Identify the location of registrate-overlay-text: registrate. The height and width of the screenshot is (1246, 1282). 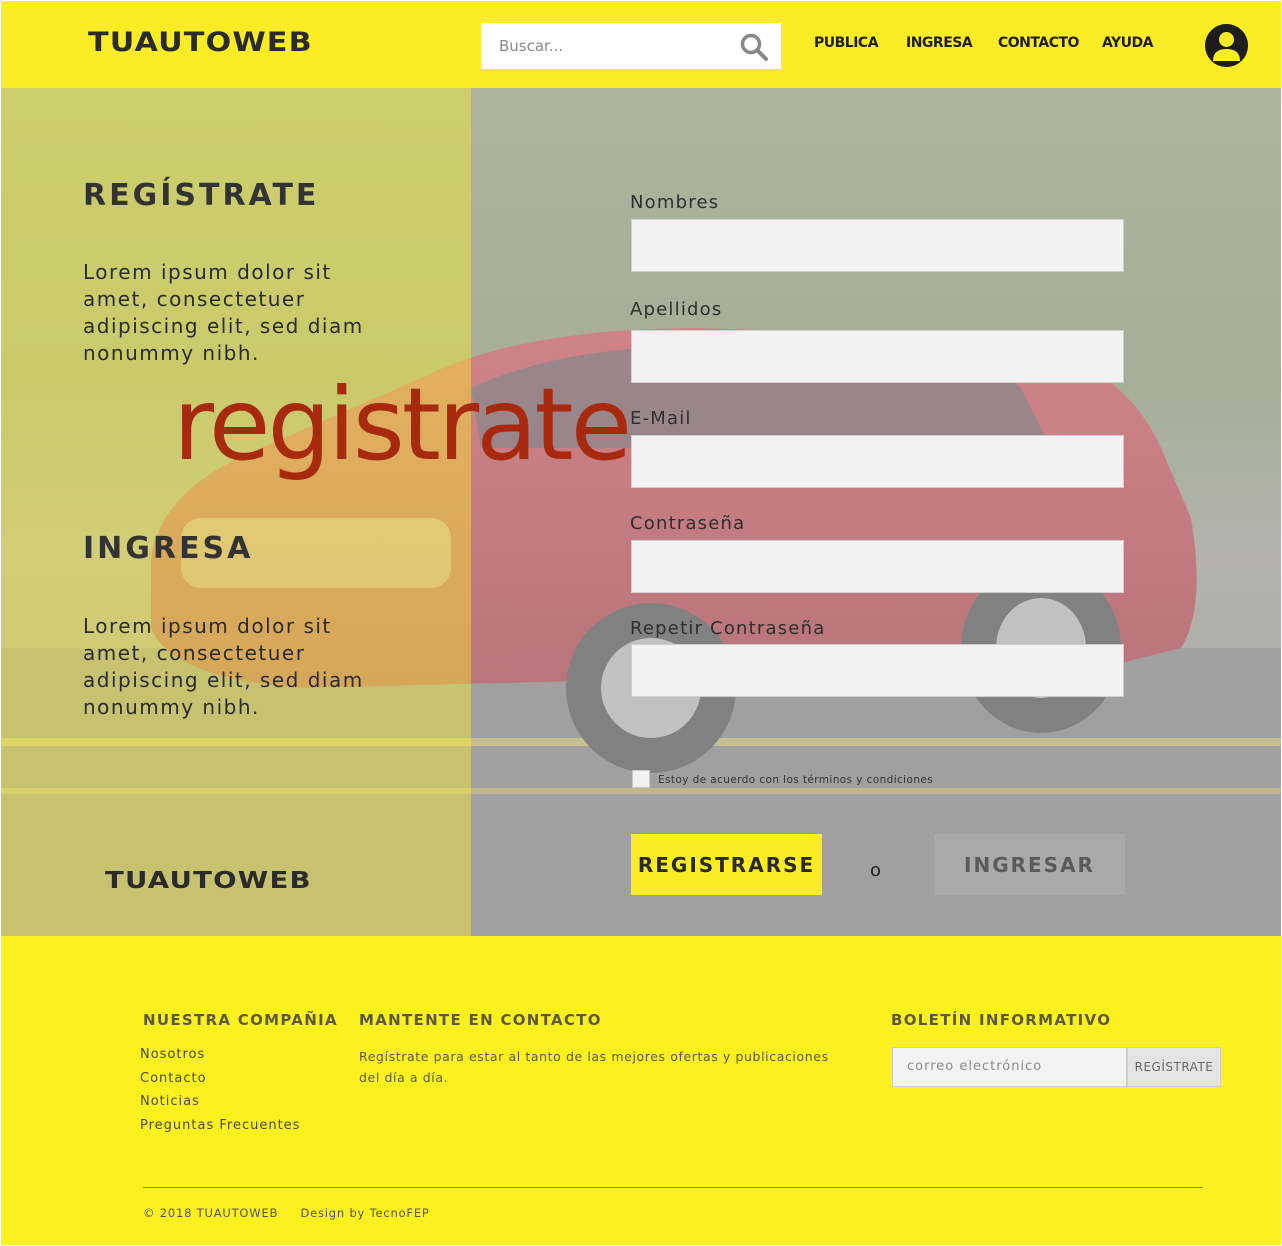
(402, 424).